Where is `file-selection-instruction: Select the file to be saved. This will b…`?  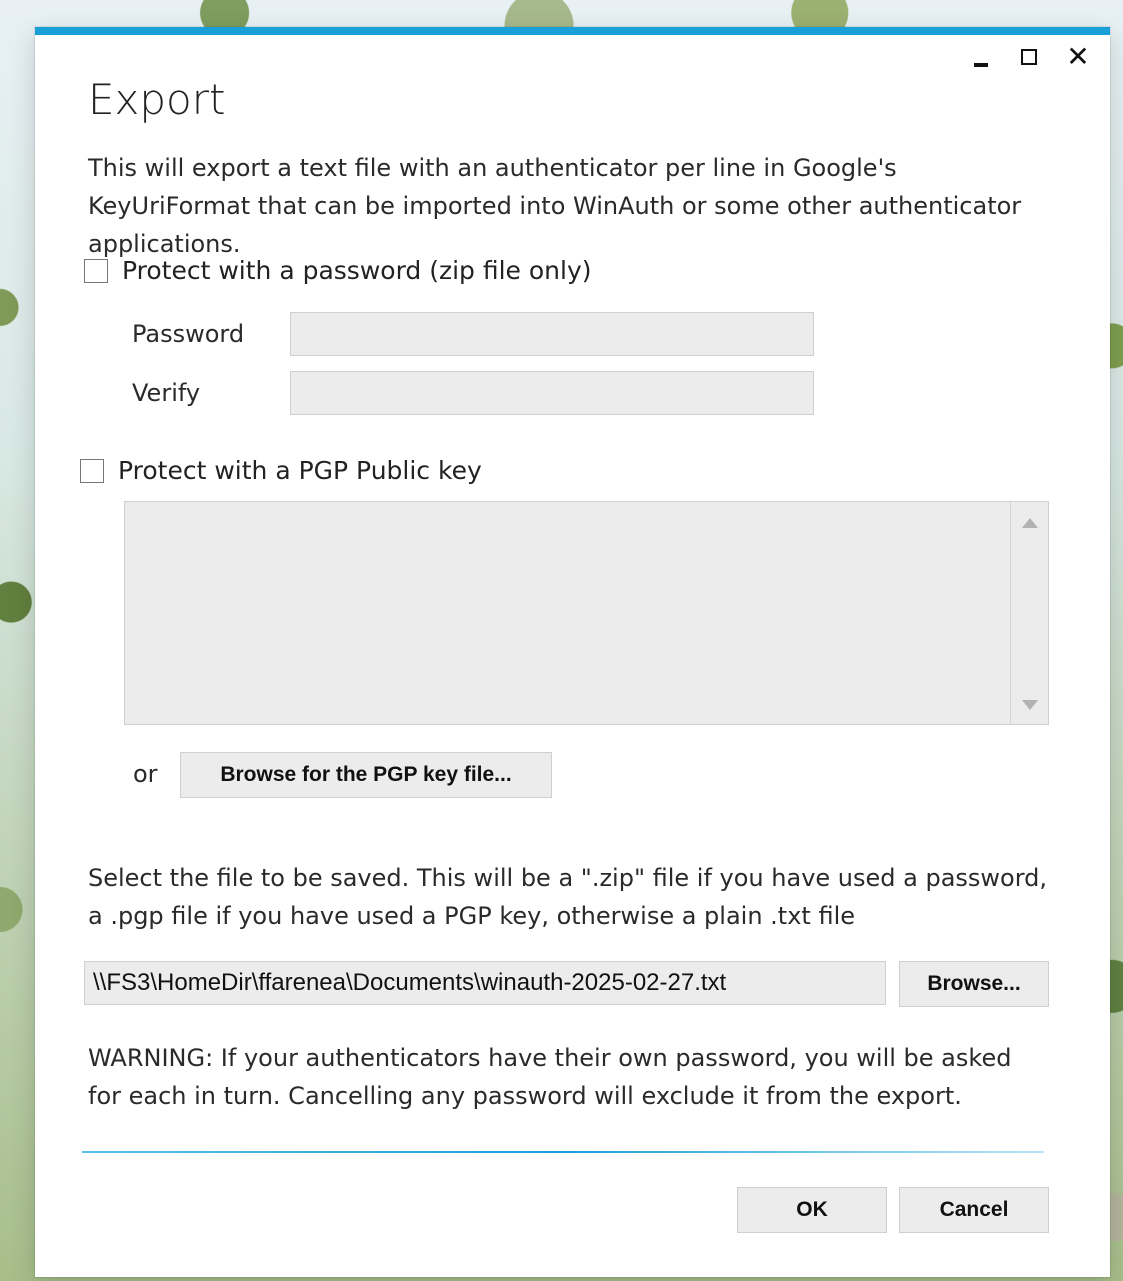
file-selection-instruction: Select the file to be saved. This will b… is located at coordinates (568, 897).